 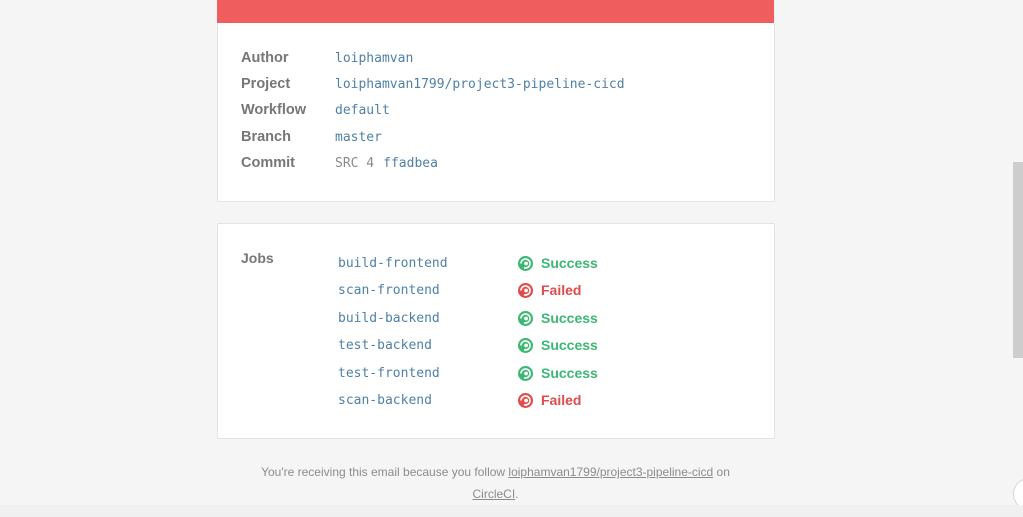 I want to click on job-row: test-backend Success, so click(x=468, y=345).